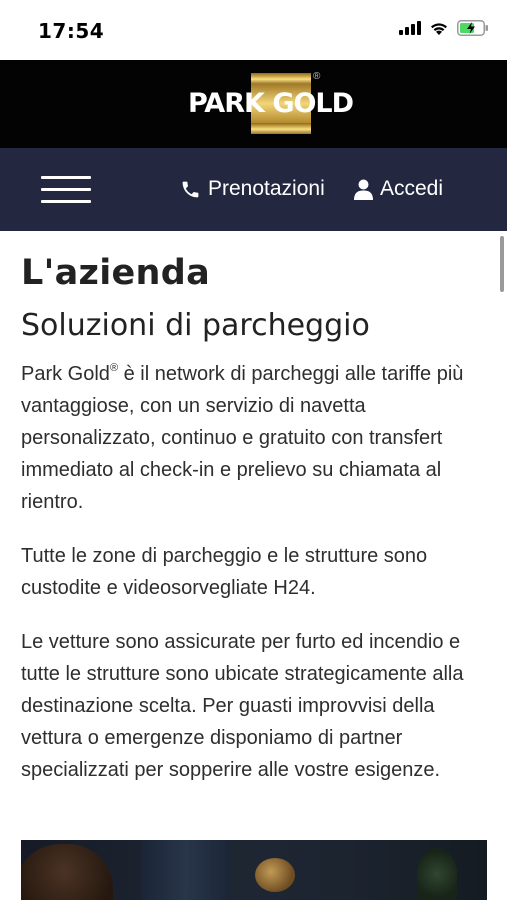  Describe the element at coordinates (186, 870) in the screenshot. I see `photo-curtain` at that location.